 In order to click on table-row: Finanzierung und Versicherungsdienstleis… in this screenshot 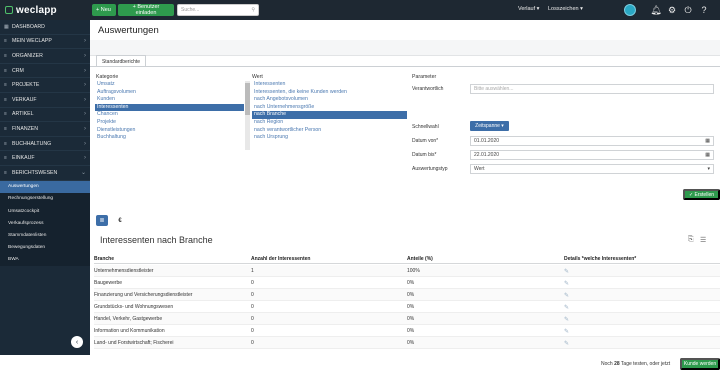, I will do `click(407, 295)`.